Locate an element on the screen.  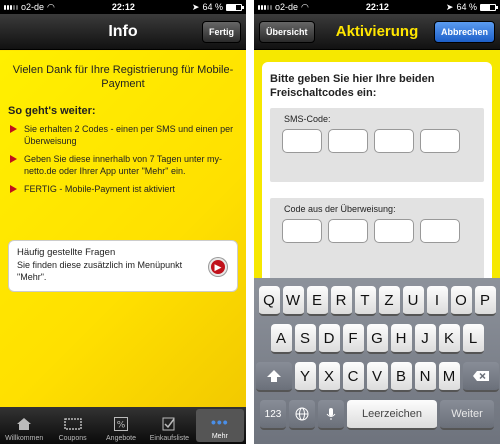
key-y: Y is located at coordinates (305, 377).